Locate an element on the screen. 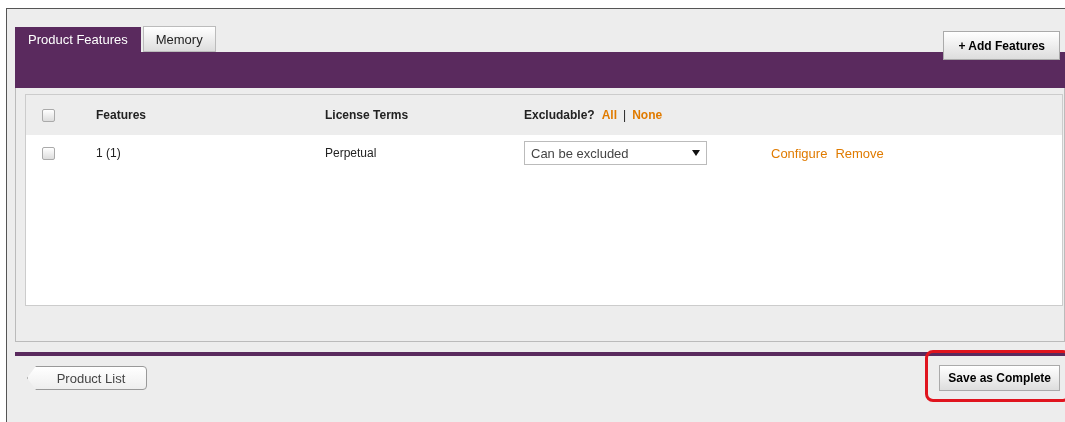  column-header: License Terms is located at coordinates (367, 115).